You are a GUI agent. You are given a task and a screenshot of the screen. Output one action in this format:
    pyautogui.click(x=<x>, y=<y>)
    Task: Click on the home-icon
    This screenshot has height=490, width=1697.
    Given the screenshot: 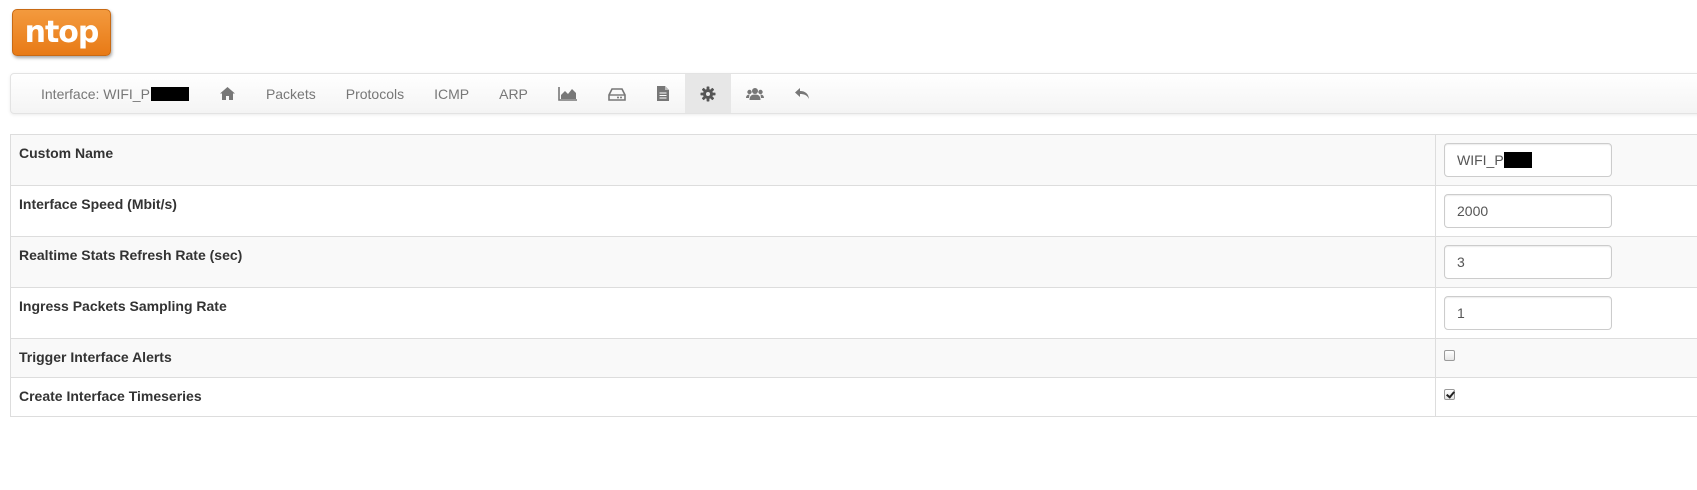 What is the action you would take?
    pyautogui.click(x=227, y=93)
    